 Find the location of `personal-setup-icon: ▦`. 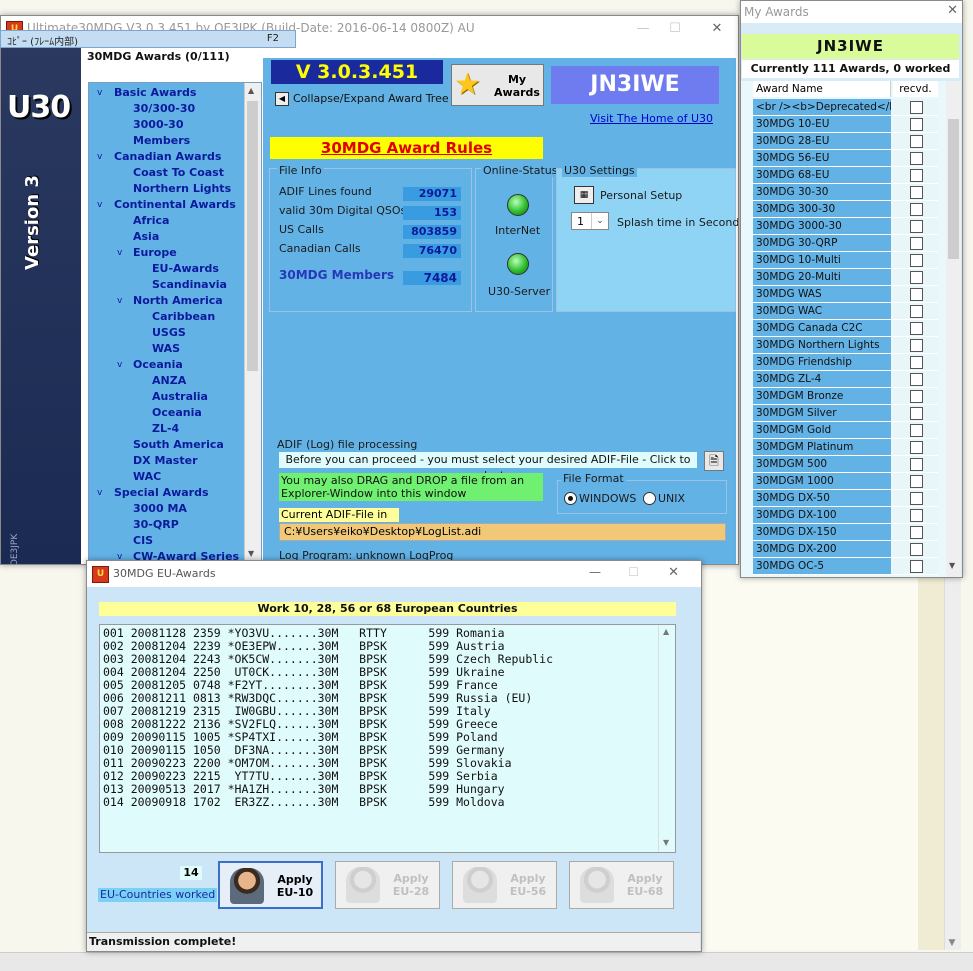

personal-setup-icon: ▦ is located at coordinates (584, 195).